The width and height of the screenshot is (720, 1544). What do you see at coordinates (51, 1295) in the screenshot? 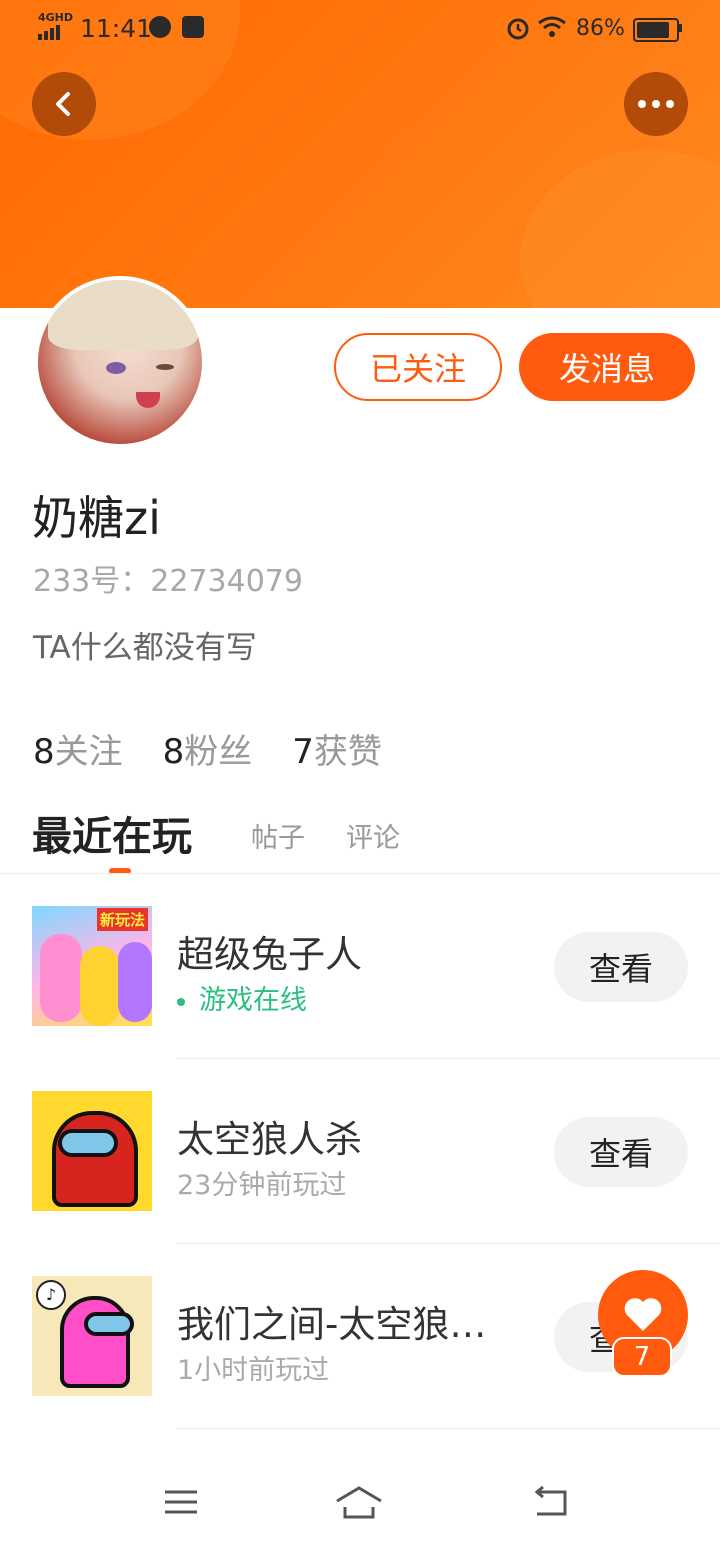
I see `music-note-icon: ♪` at bounding box center [51, 1295].